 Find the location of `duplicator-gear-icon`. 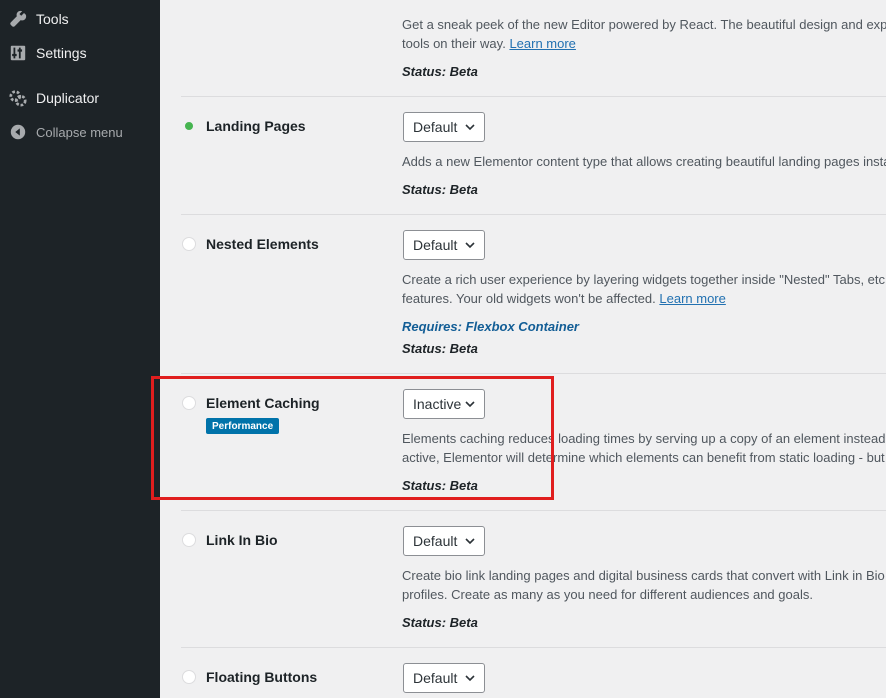

duplicator-gear-icon is located at coordinates (18, 98).